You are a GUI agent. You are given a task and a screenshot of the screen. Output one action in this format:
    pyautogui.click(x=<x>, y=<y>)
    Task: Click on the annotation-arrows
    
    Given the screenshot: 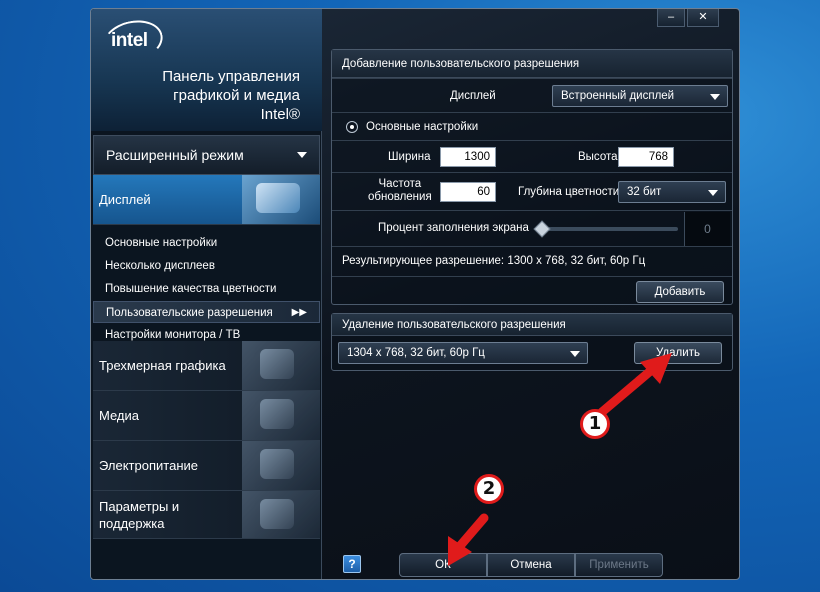 What is the action you would take?
    pyautogui.click(x=560, y=459)
    